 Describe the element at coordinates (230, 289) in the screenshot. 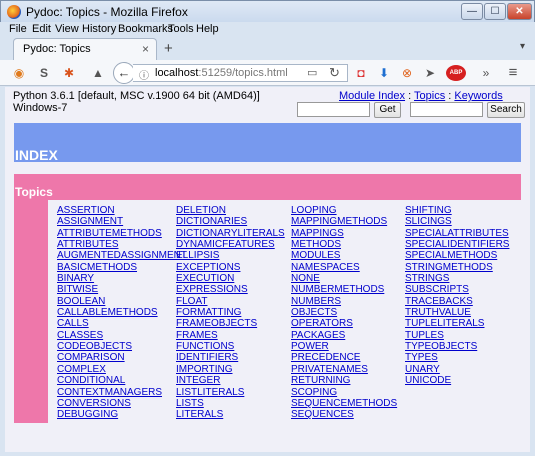

I see `topic-link: EXPRESSIONS` at that location.